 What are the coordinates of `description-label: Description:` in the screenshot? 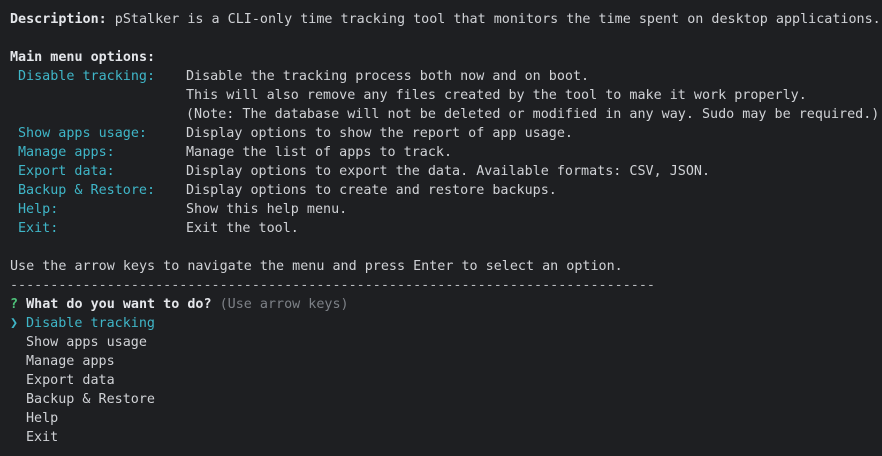 It's located at (58, 19).